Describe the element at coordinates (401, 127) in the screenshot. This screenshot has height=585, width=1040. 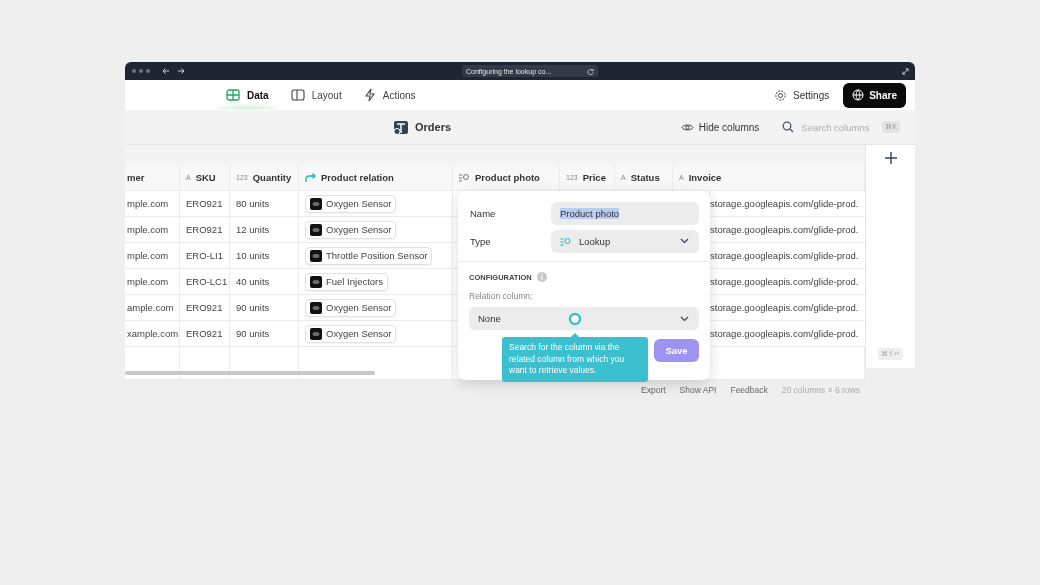
I see `table-icon` at that location.